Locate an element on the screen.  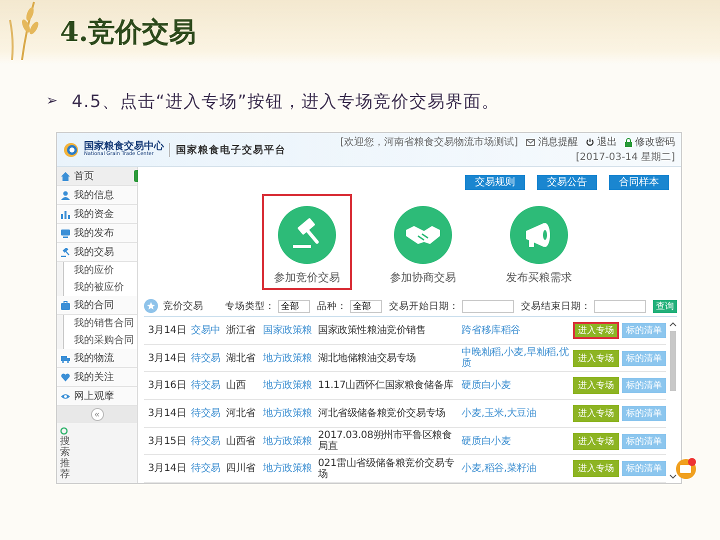
sidebar-item: 我的关注 is located at coordinates (97, 377).